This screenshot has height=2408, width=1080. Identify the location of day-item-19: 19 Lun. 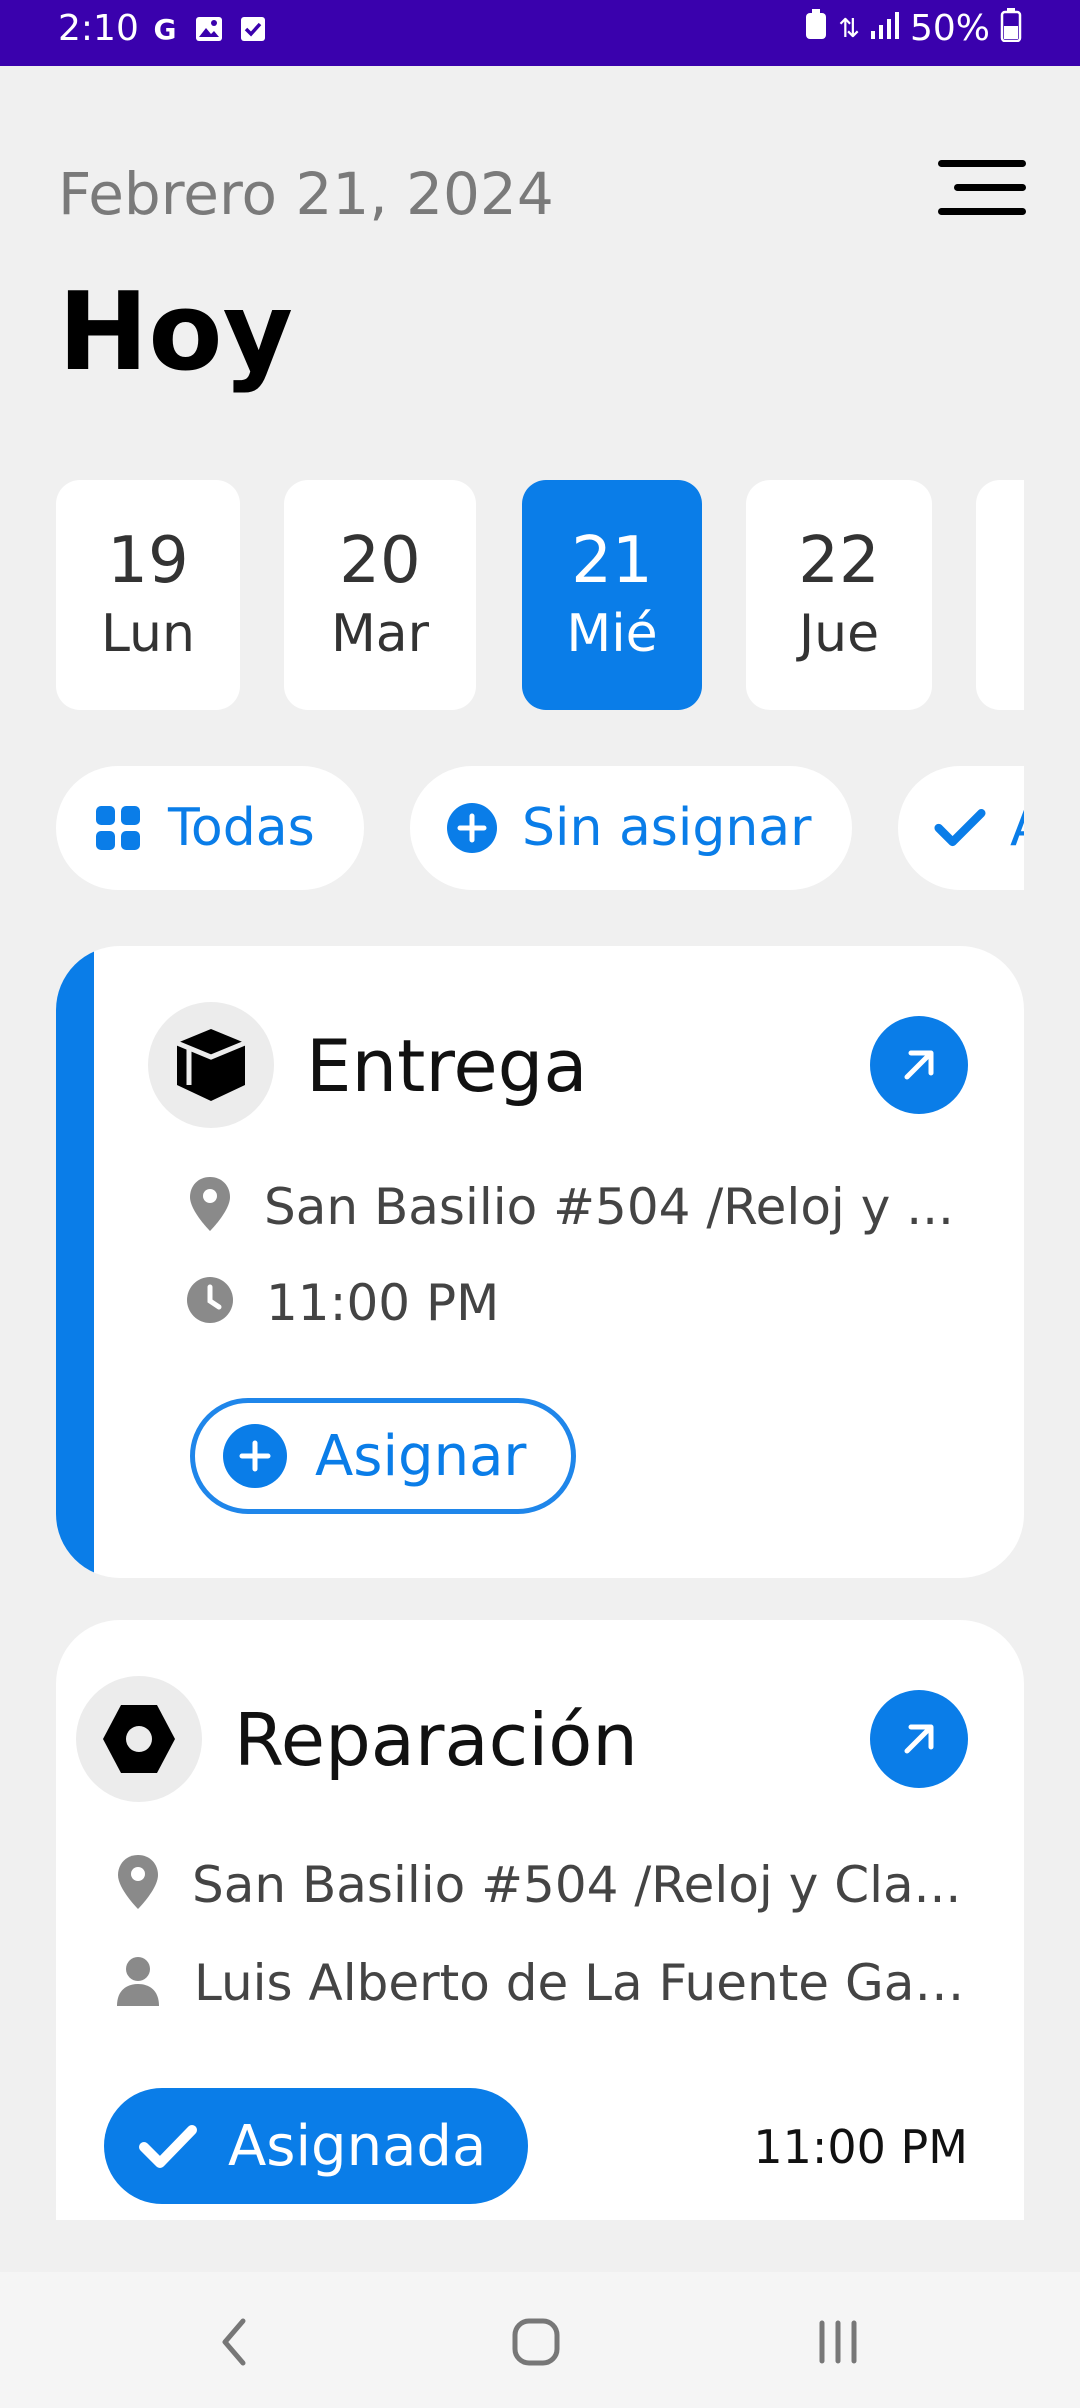
(148, 595).